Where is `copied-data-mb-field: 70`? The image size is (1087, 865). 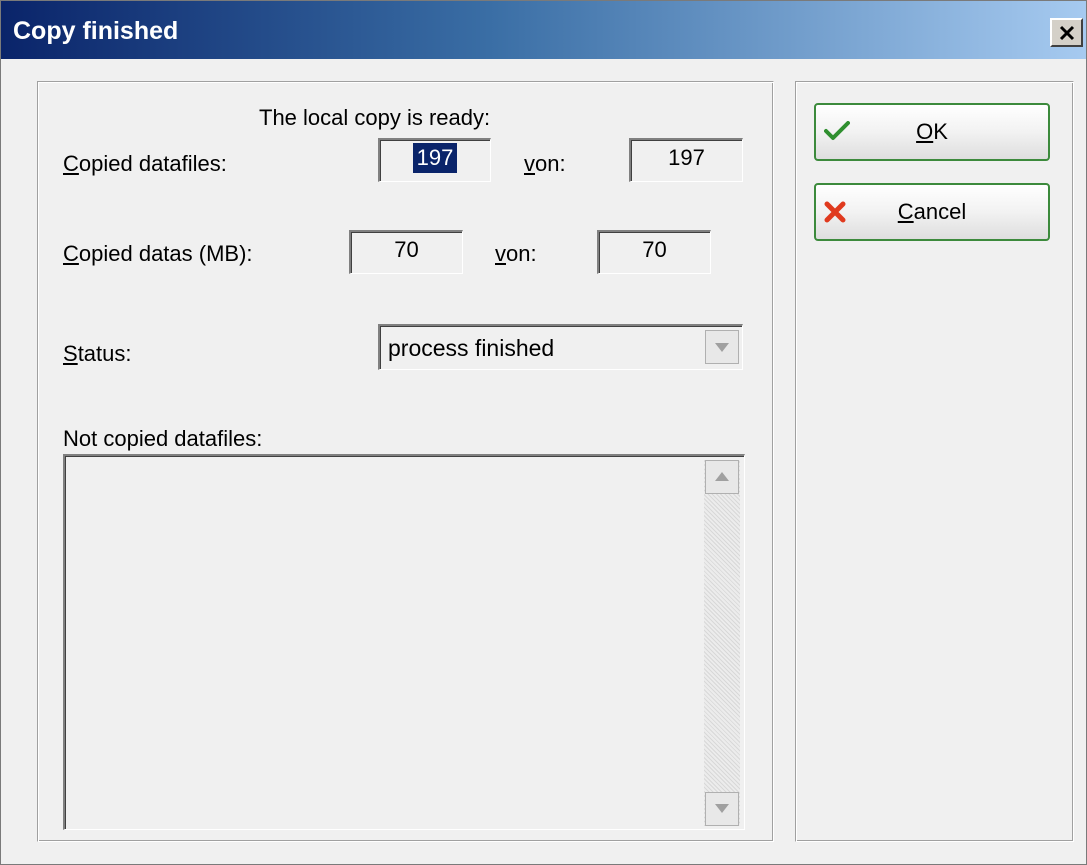 copied-data-mb-field: 70 is located at coordinates (406, 252).